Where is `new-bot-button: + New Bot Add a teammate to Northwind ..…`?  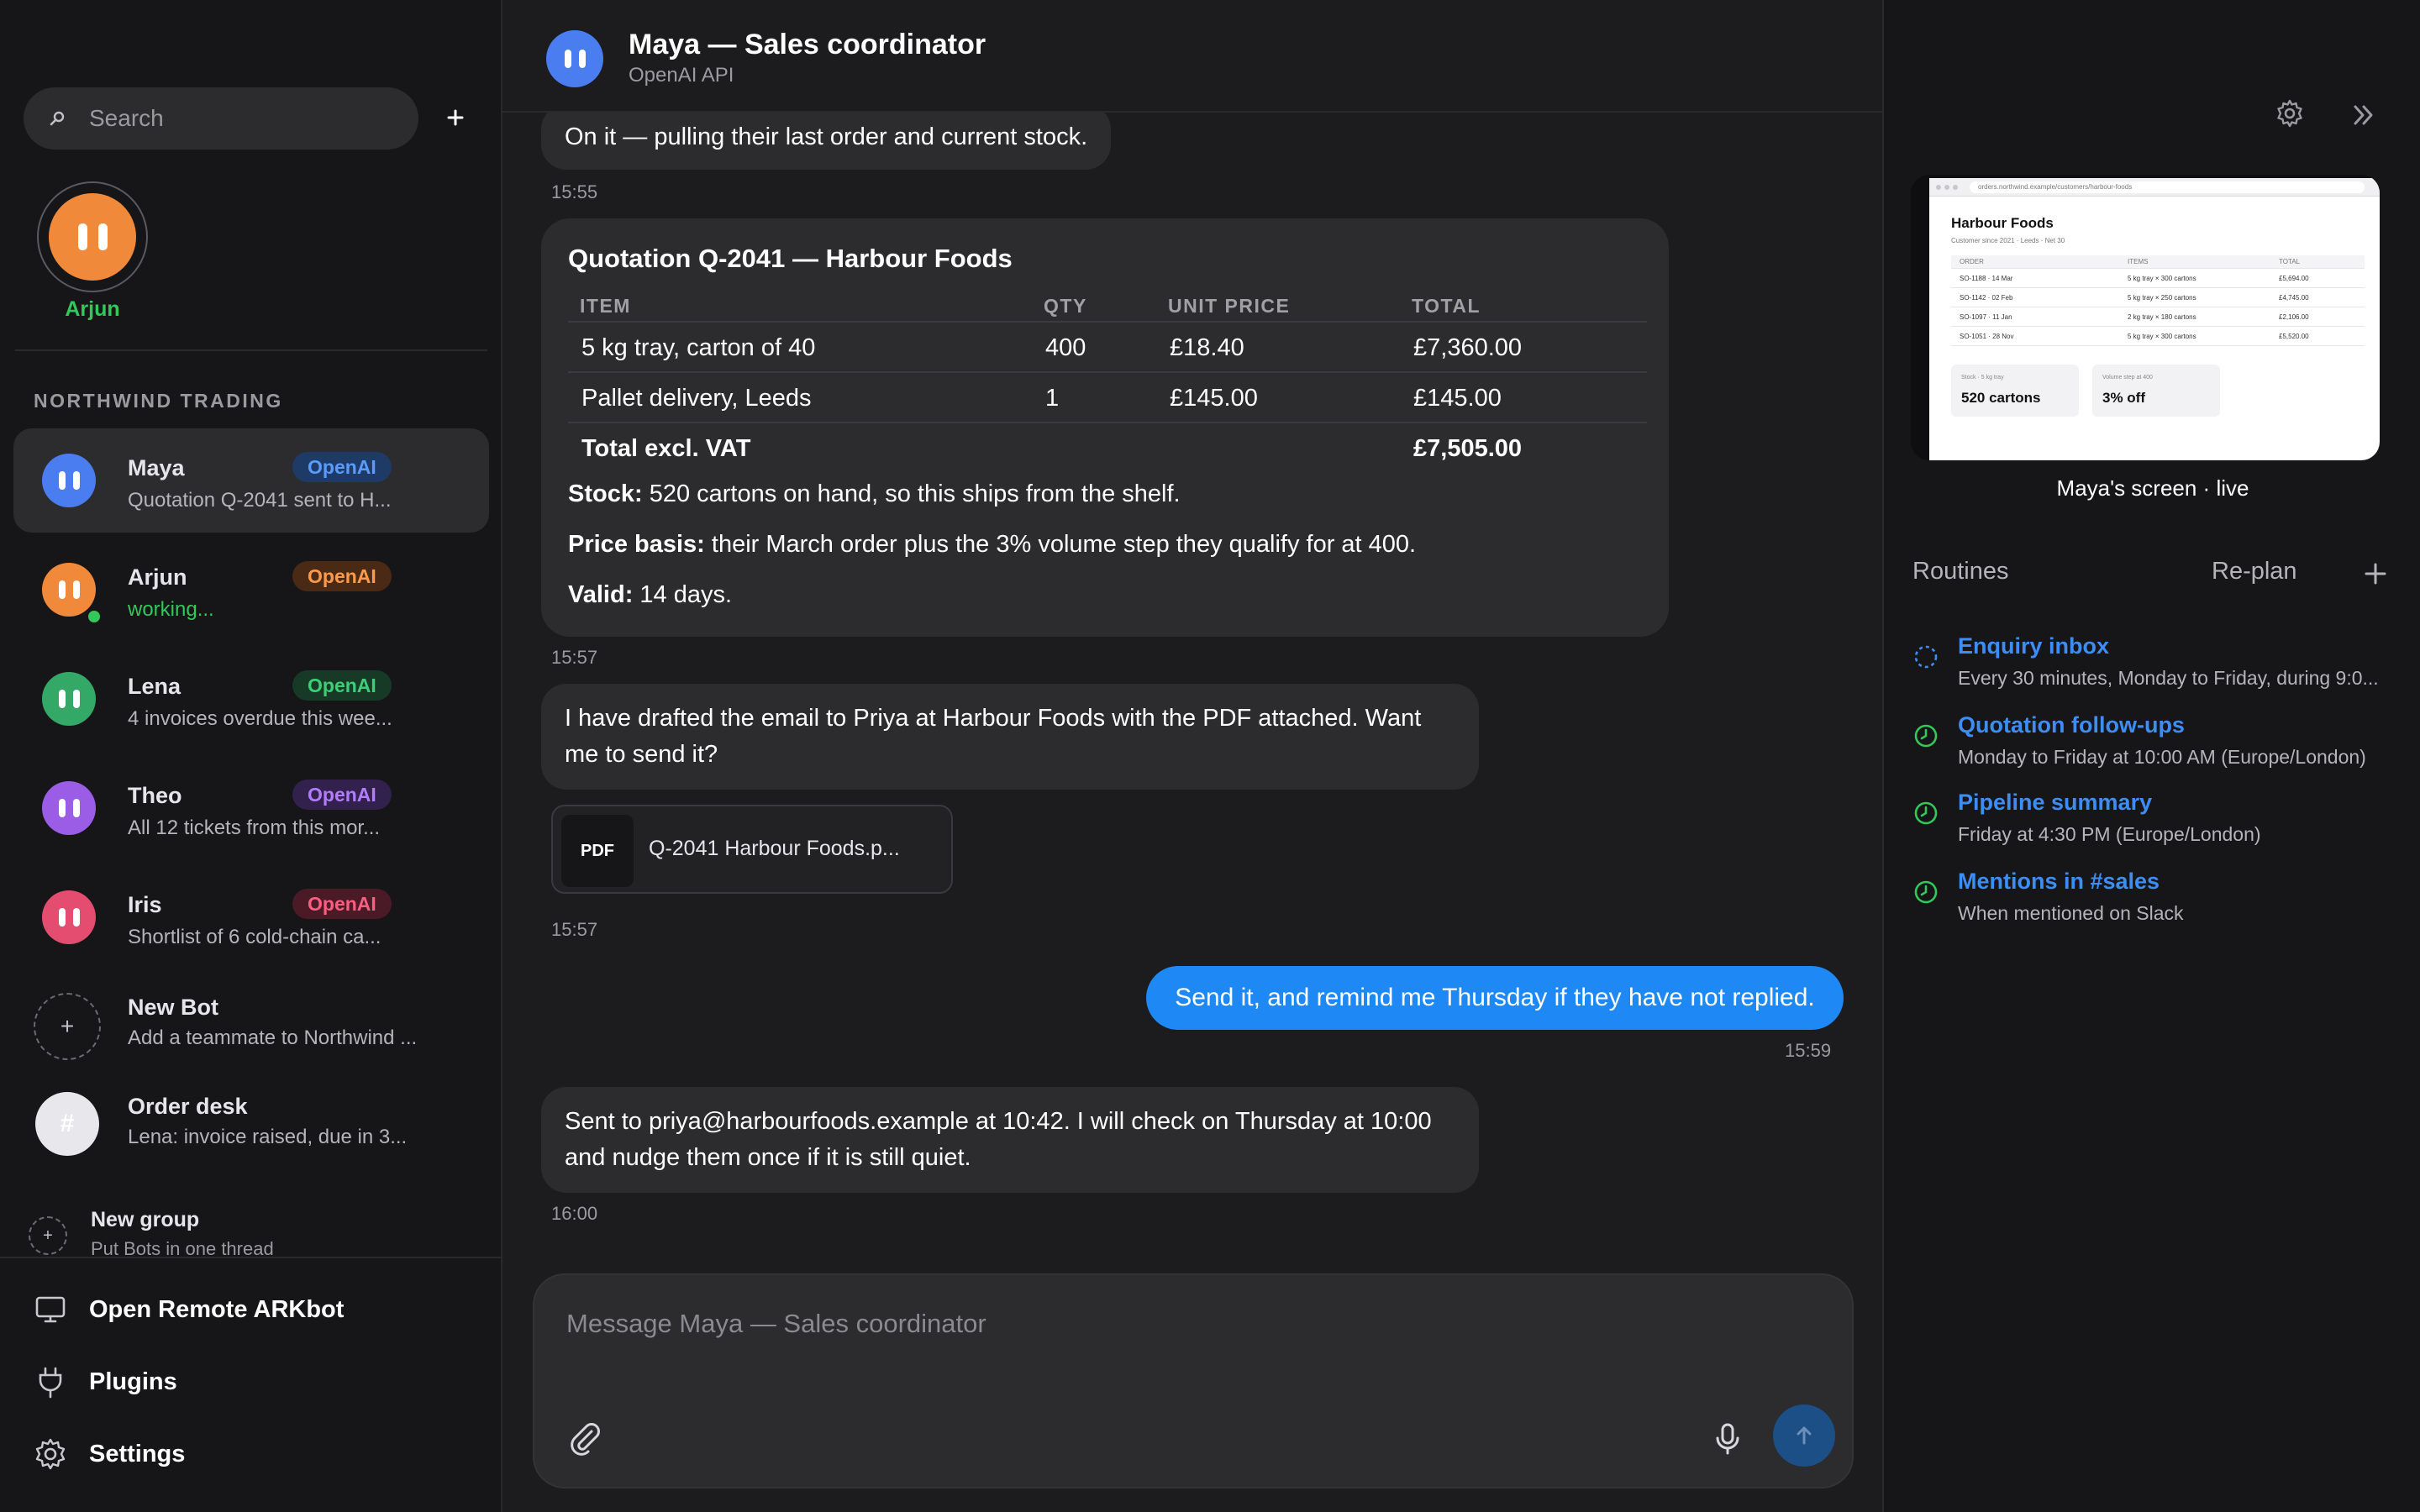 new-bot-button: + New Bot Add a teammate to Northwind ..… is located at coordinates (251, 1022).